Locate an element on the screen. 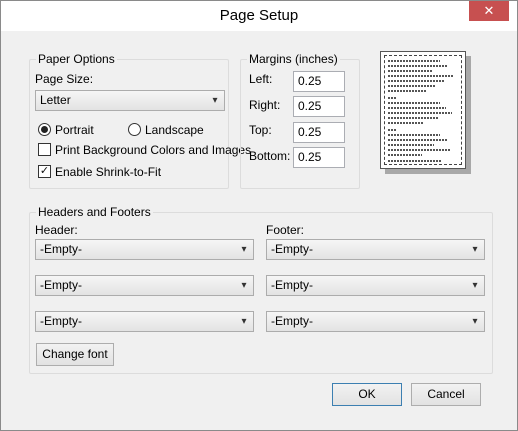 The image size is (518, 431). top-margin-label: Top: is located at coordinates (260, 130).